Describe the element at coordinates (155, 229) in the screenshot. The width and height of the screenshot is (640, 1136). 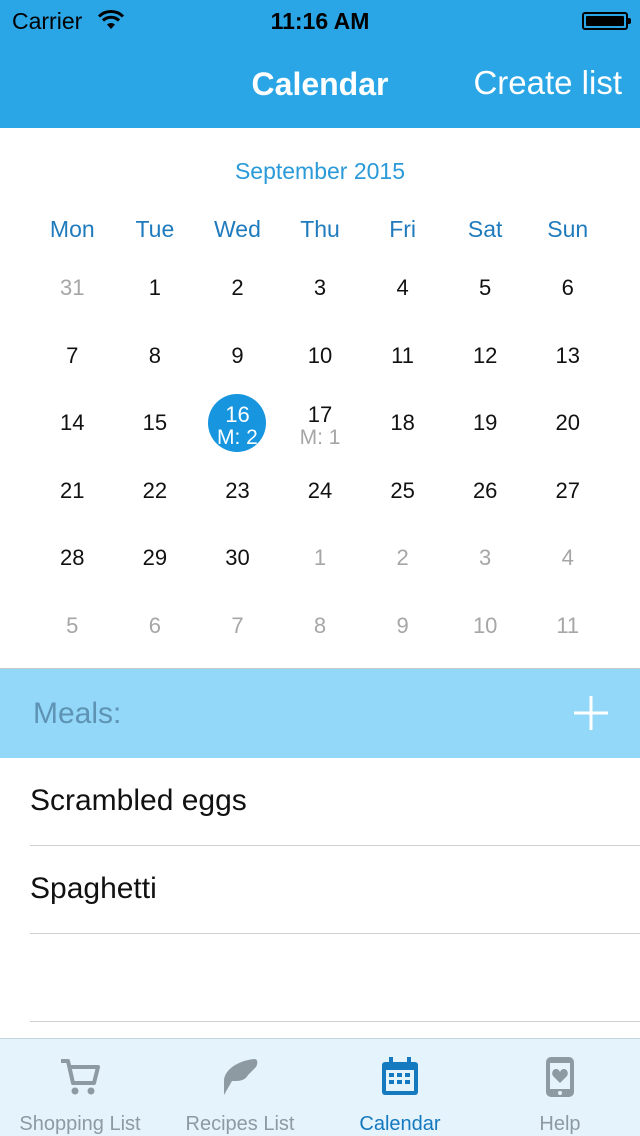
I see `weekday-label: Tue` at that location.